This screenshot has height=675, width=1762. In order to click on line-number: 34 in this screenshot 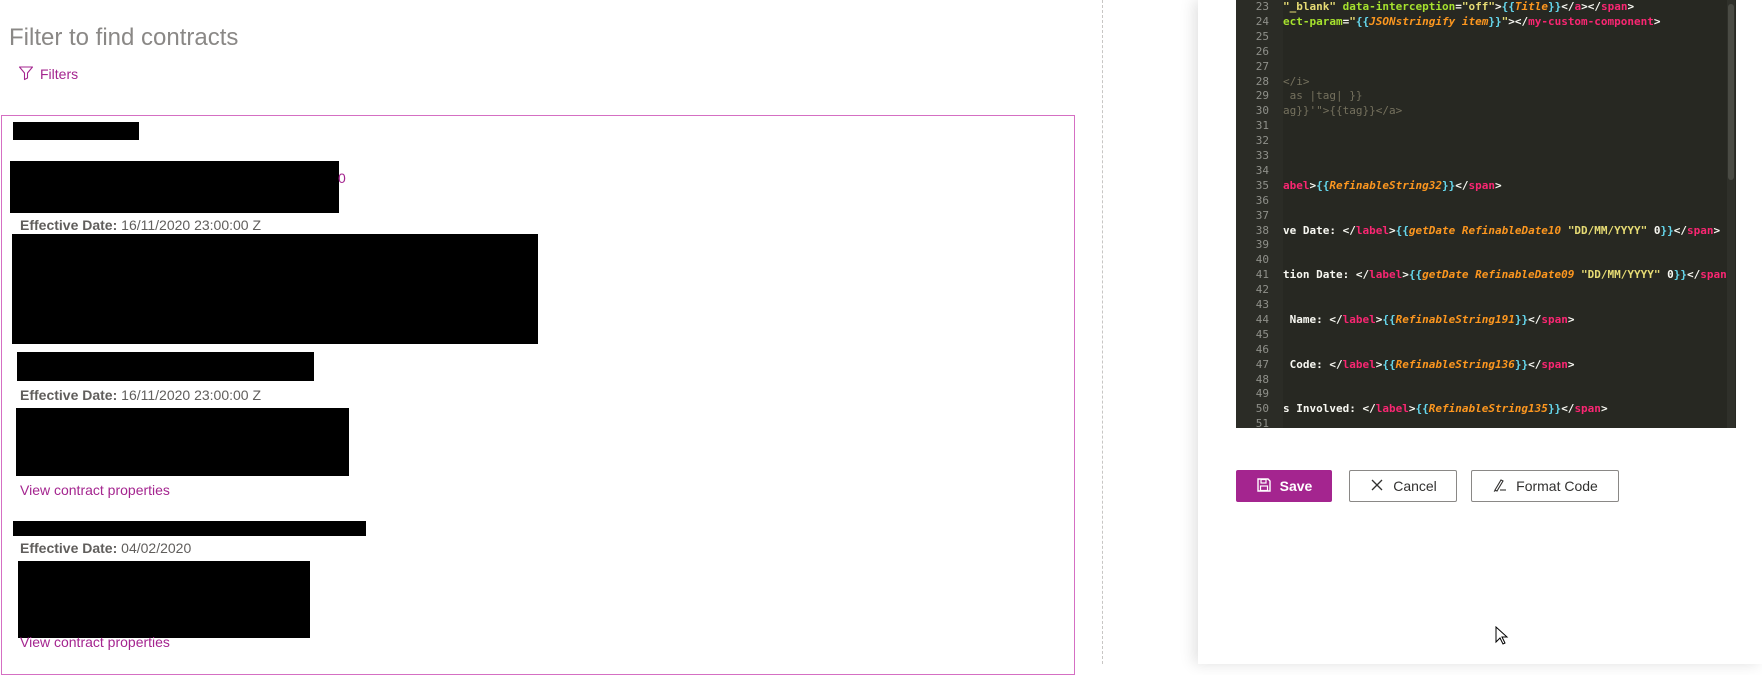, I will do `click(1262, 170)`.